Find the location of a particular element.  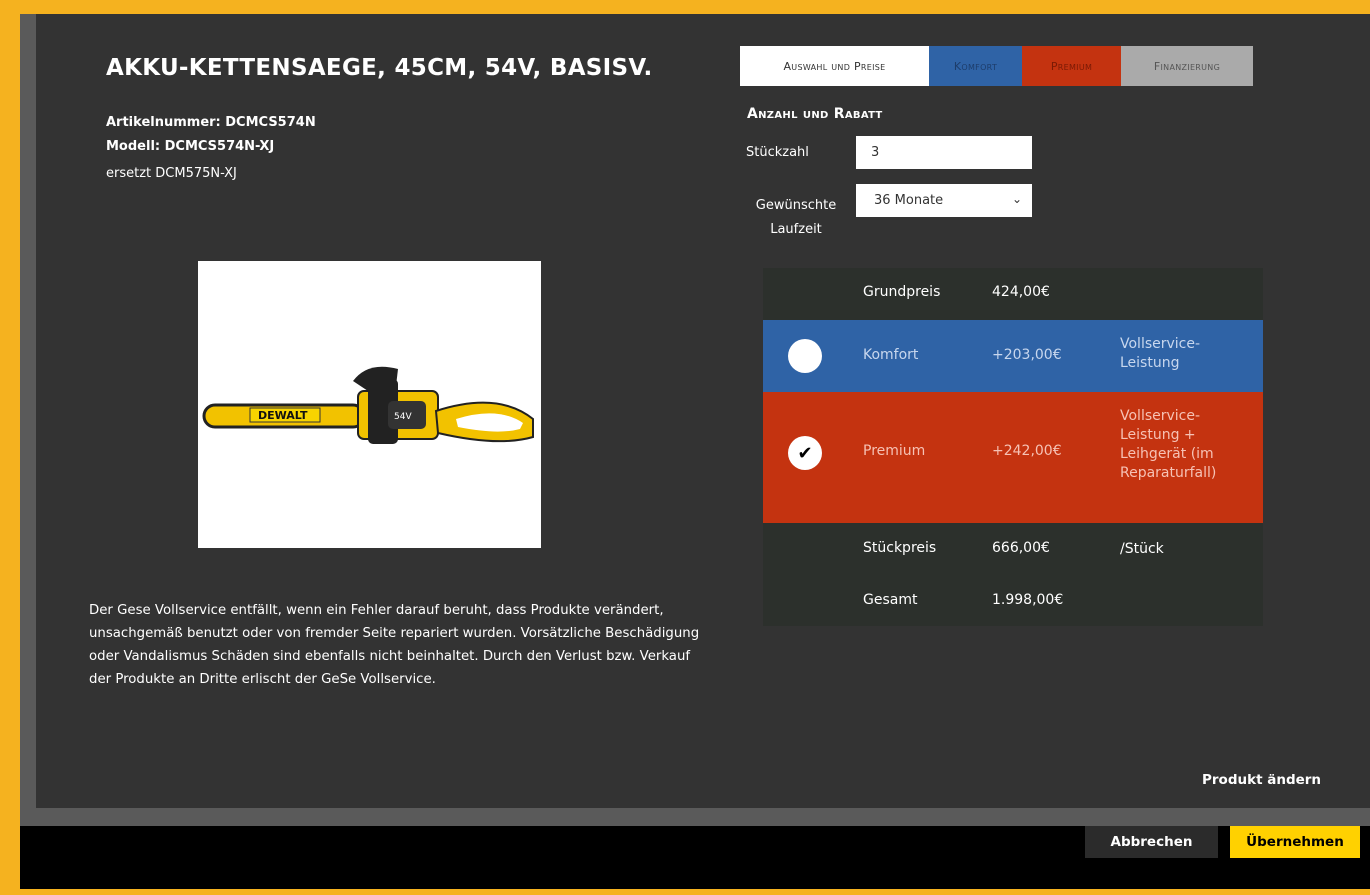

price-row-total: Gesamt 1.998,00€ is located at coordinates (1013, 600).